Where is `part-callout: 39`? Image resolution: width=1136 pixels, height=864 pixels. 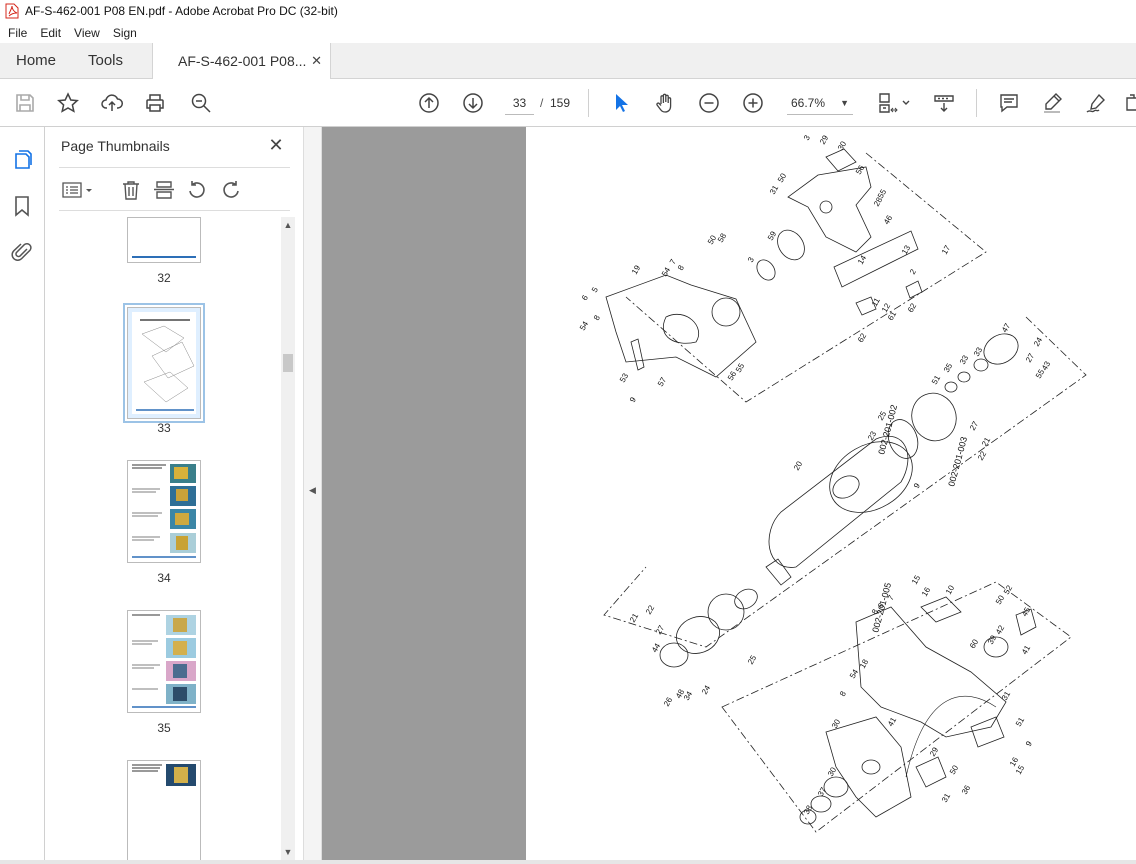
part-callout: 39 is located at coordinates (992, 639).